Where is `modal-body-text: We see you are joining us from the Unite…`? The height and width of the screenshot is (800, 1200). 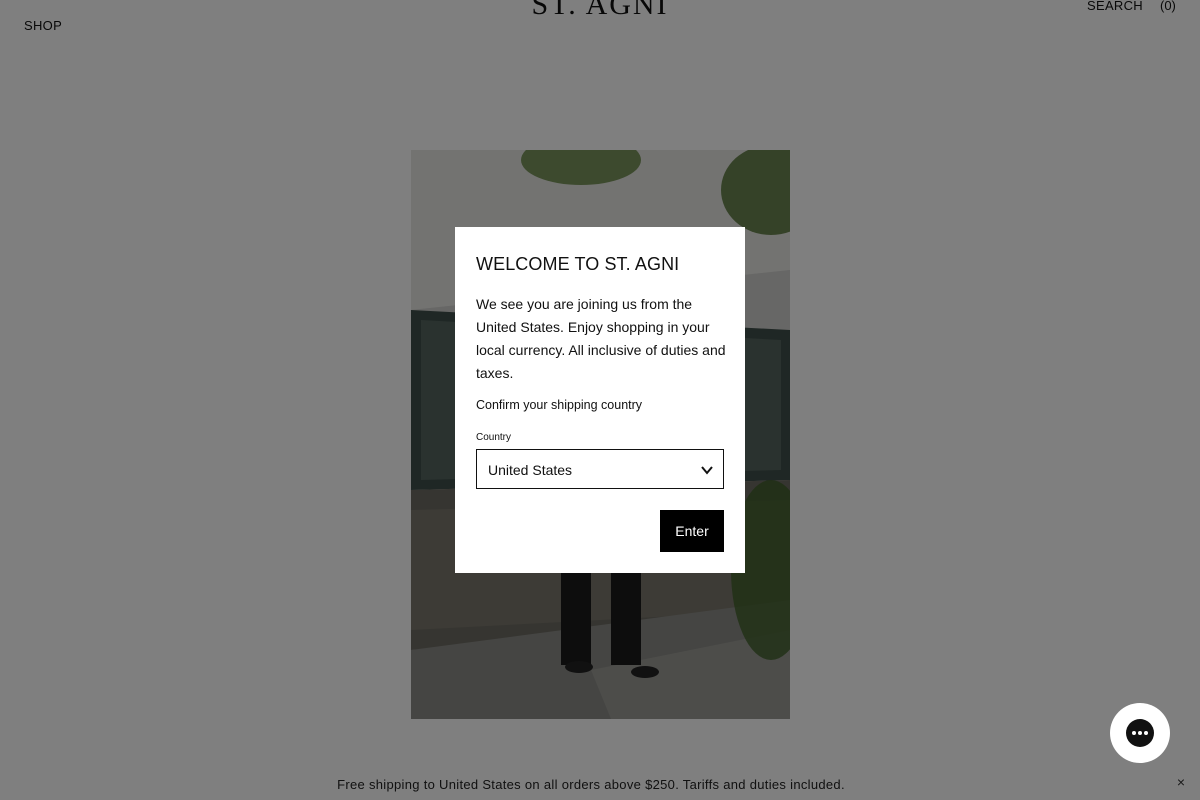
modal-body-text: We see you are joining us from the Unite… is located at coordinates (601, 338).